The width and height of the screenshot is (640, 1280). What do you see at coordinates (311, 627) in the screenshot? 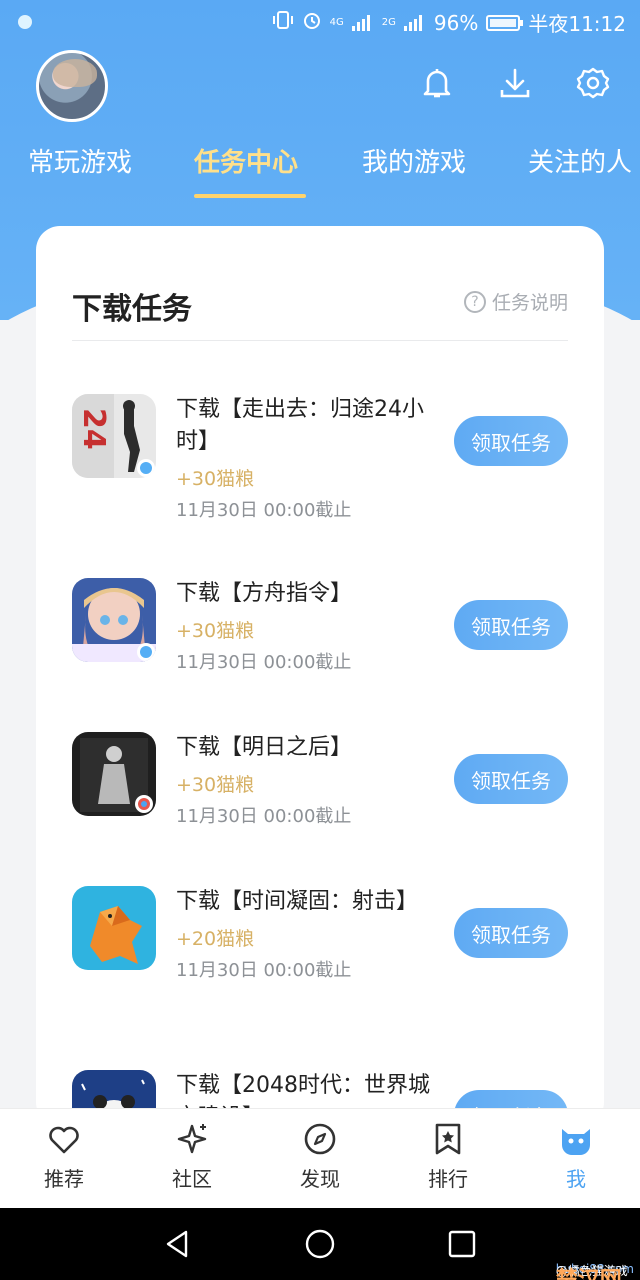
I see `task-info: 下载【方舟指令】 +30猫粮 11月30日 00:00截止` at bounding box center [311, 627].